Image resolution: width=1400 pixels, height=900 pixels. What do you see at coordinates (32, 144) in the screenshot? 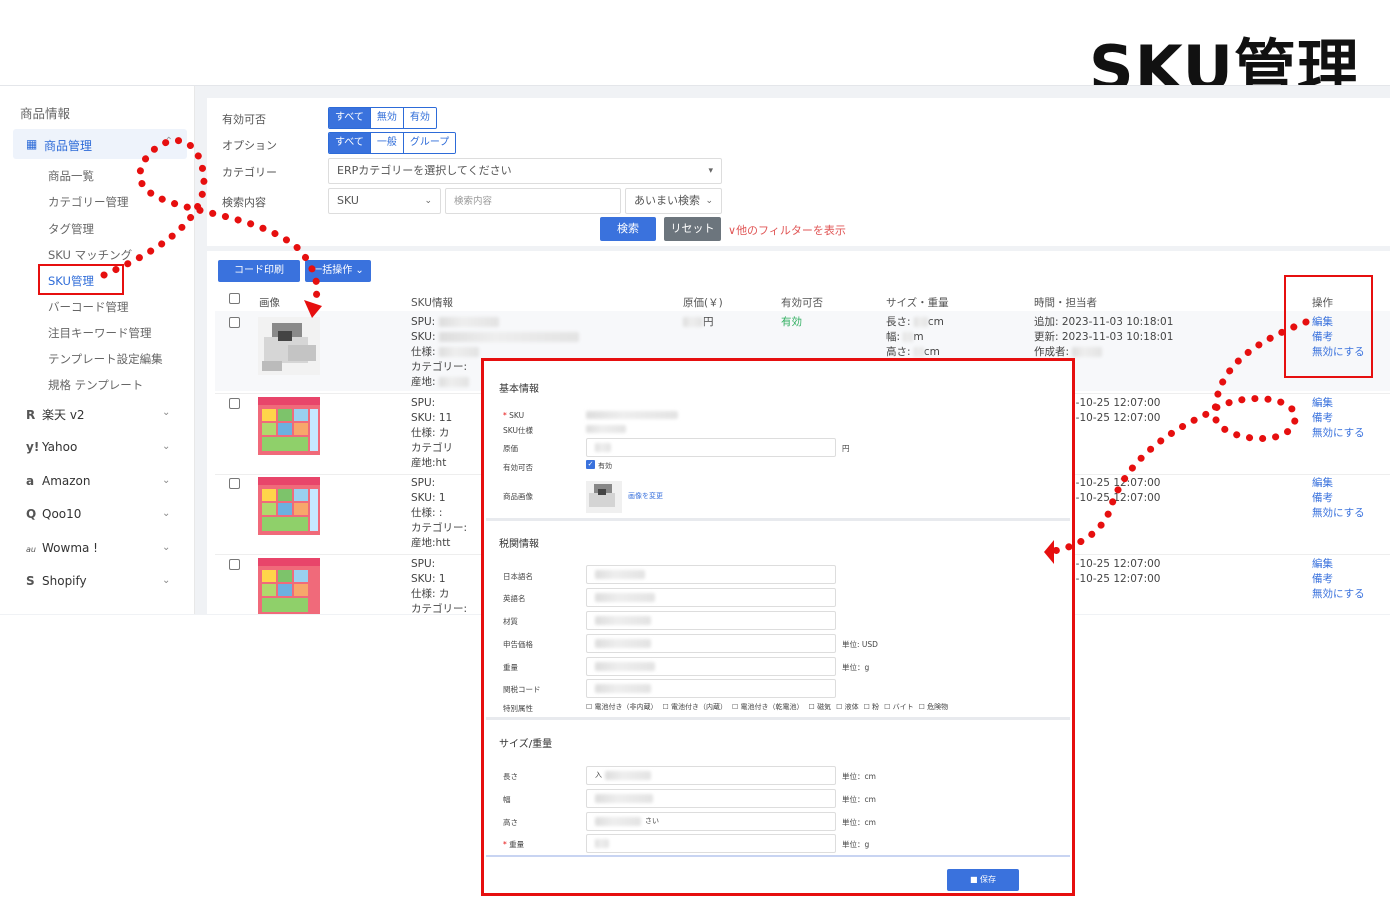
I see `shop-icon: ▦` at bounding box center [32, 144].